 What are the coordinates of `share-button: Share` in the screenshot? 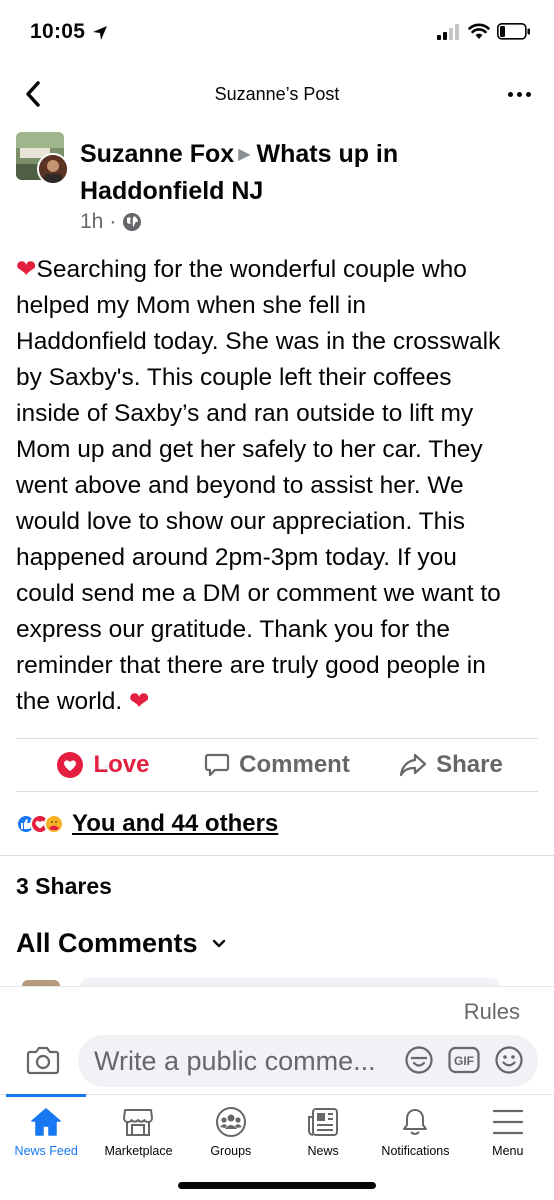 It's located at (451, 765).